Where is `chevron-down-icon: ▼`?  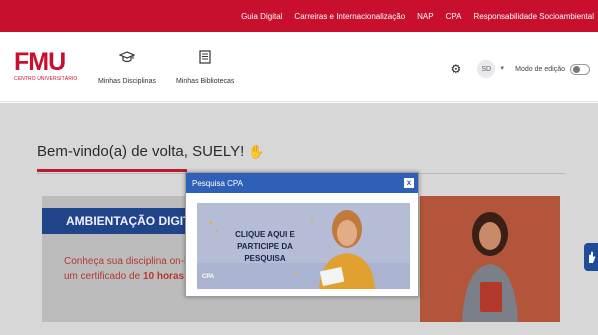
chevron-down-icon: ▼ is located at coordinates (502, 69).